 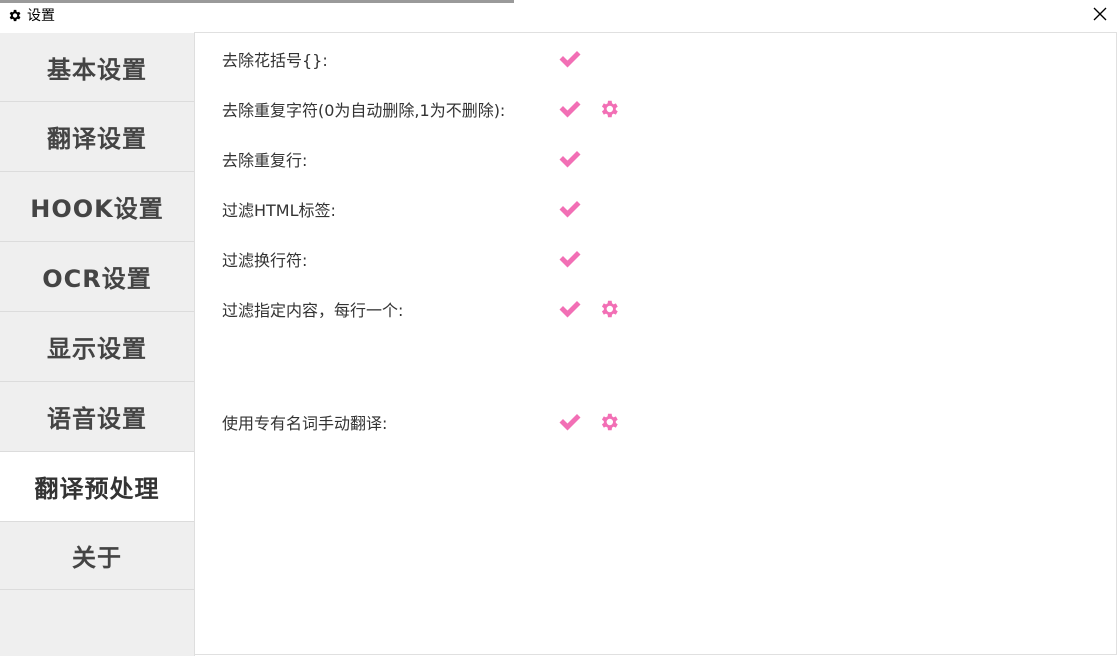 I want to click on setting-label: 过滤HTML标签:, so click(x=279, y=210).